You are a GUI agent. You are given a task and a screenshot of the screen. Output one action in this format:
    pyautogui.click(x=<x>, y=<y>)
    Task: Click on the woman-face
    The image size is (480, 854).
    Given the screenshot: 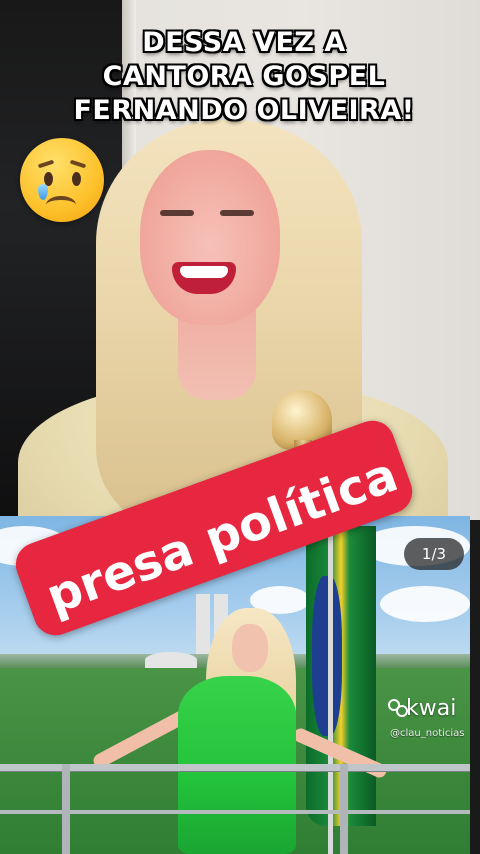 What is the action you would take?
    pyautogui.click(x=250, y=648)
    